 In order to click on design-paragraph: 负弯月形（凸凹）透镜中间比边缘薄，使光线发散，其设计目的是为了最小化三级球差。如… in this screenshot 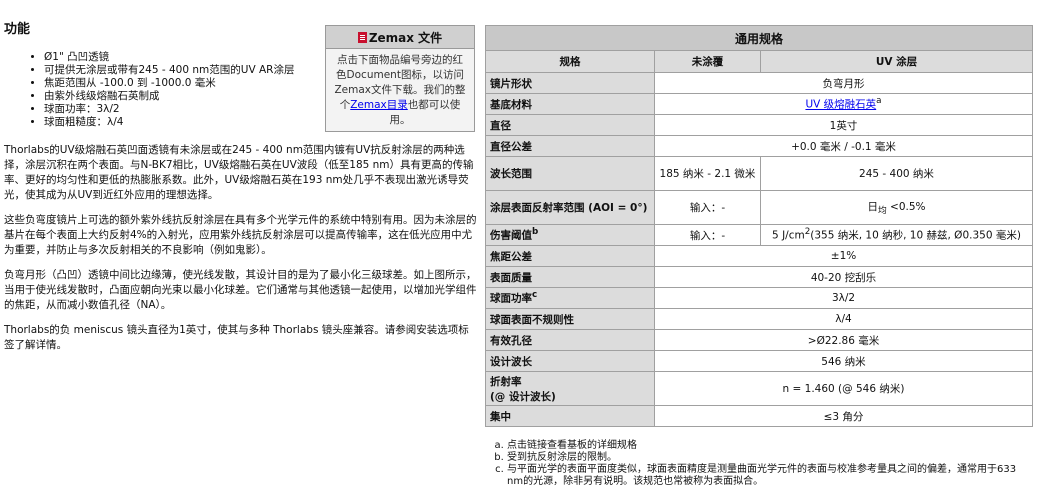, I will do `click(240, 290)`.